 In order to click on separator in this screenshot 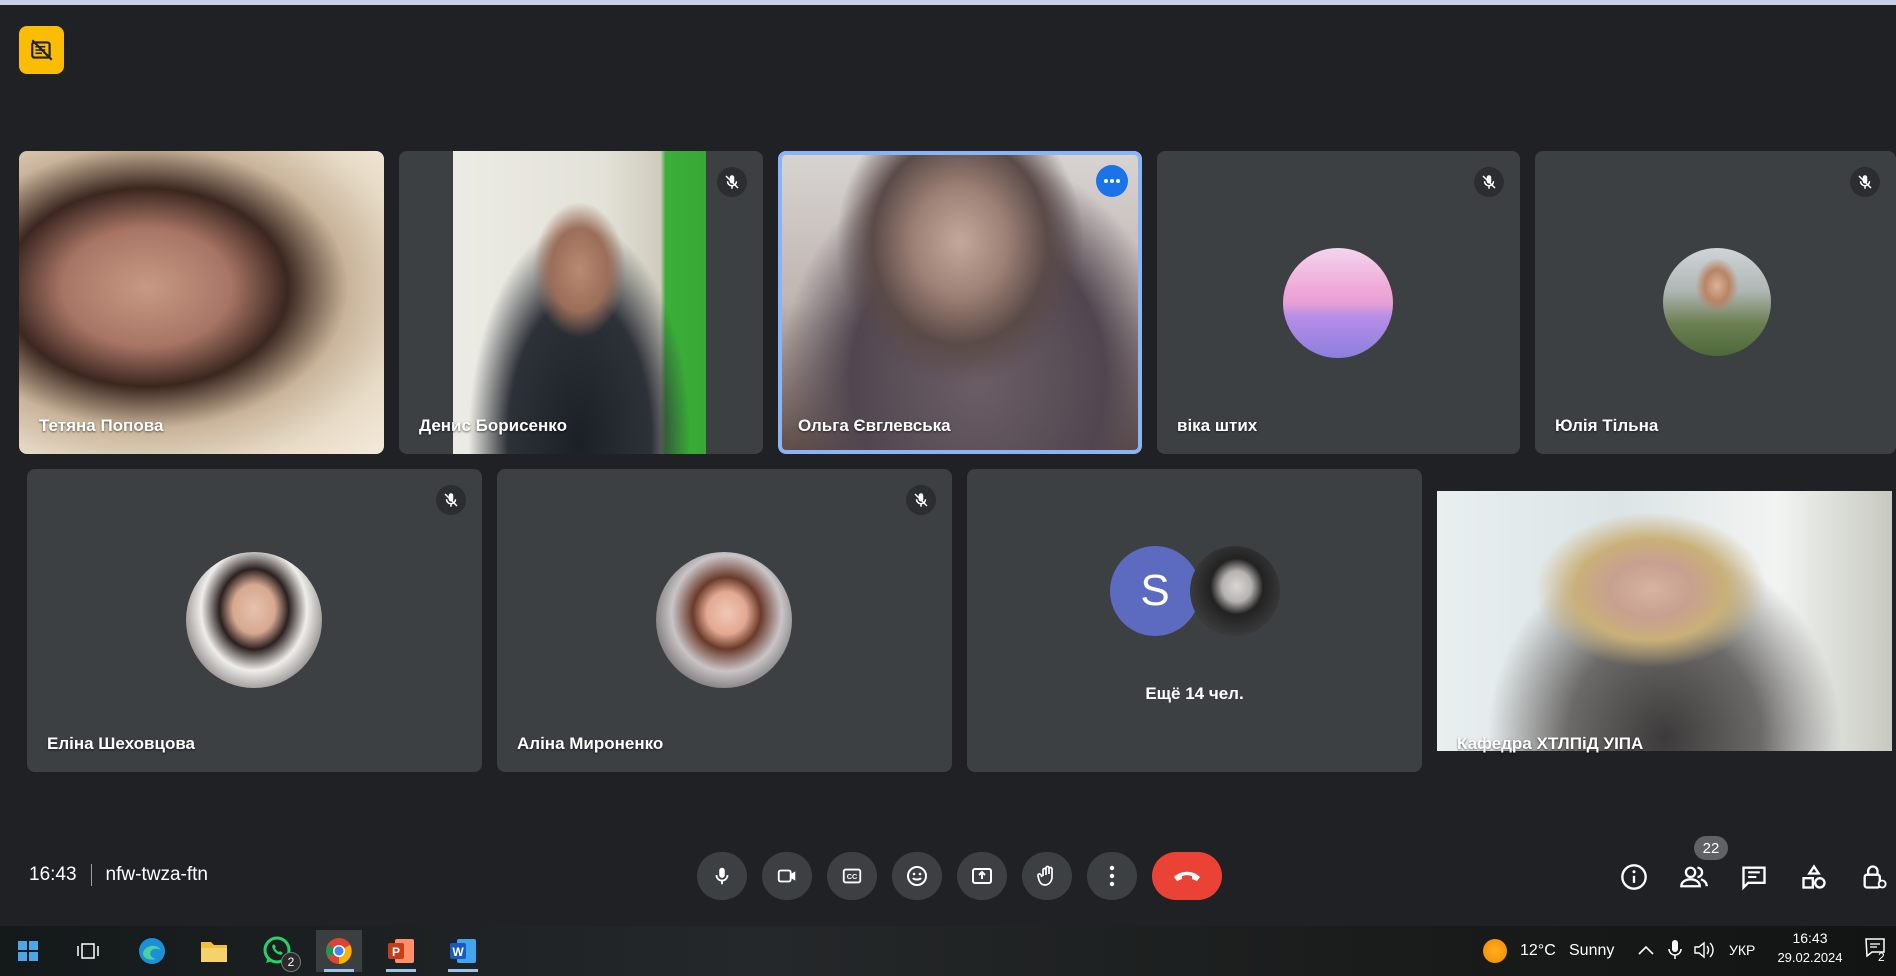, I will do `click(91, 875)`.